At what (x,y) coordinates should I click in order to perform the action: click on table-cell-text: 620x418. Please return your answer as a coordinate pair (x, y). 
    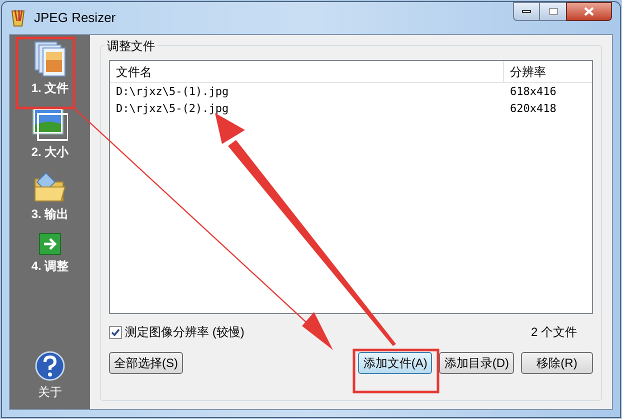
    Looking at the image, I should click on (533, 109).